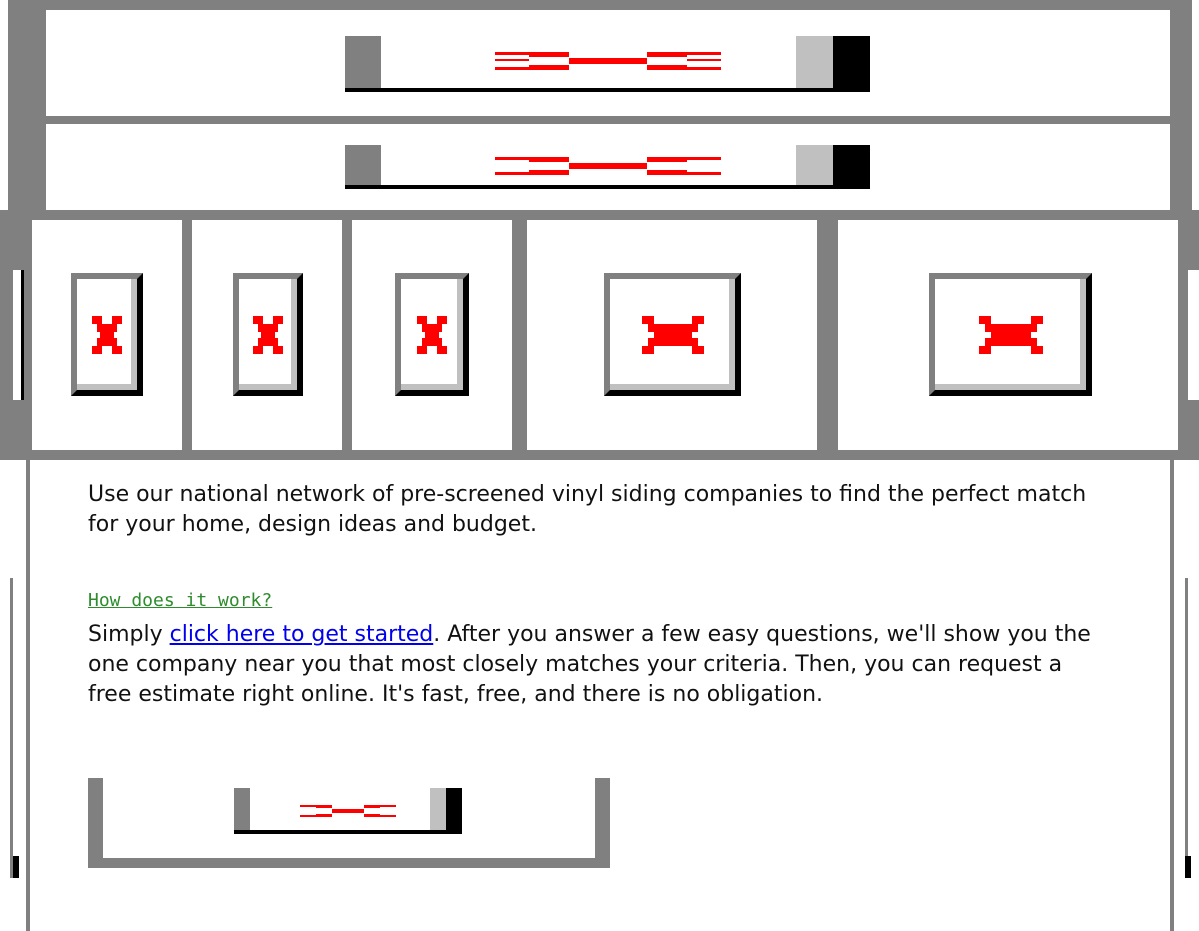 The image size is (1199, 931). Describe the element at coordinates (302, 634) in the screenshot. I see `get-started-link: click here to get started` at that location.